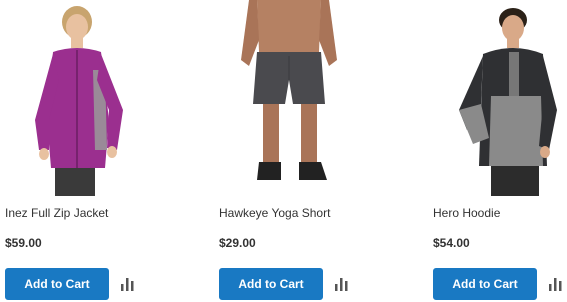 Image resolution: width=567 pixels, height=302 pixels. Describe the element at coordinates (237, 243) in the screenshot. I see `product-price: $29.00` at that location.